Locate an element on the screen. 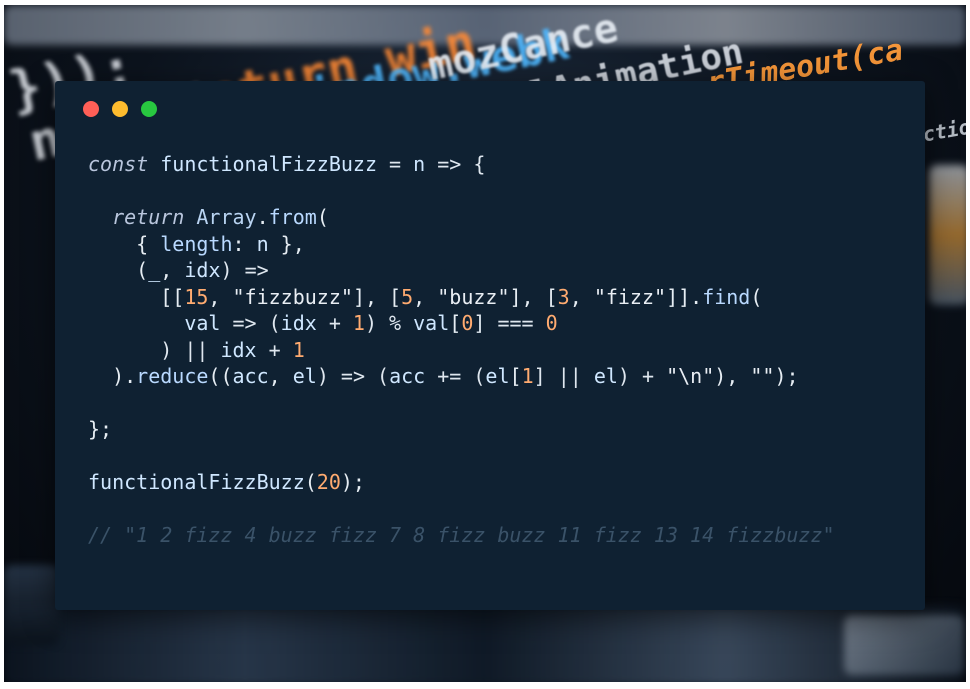  code-line: val => (idx + 1) % val[0] === 0 is located at coordinates (461, 323).